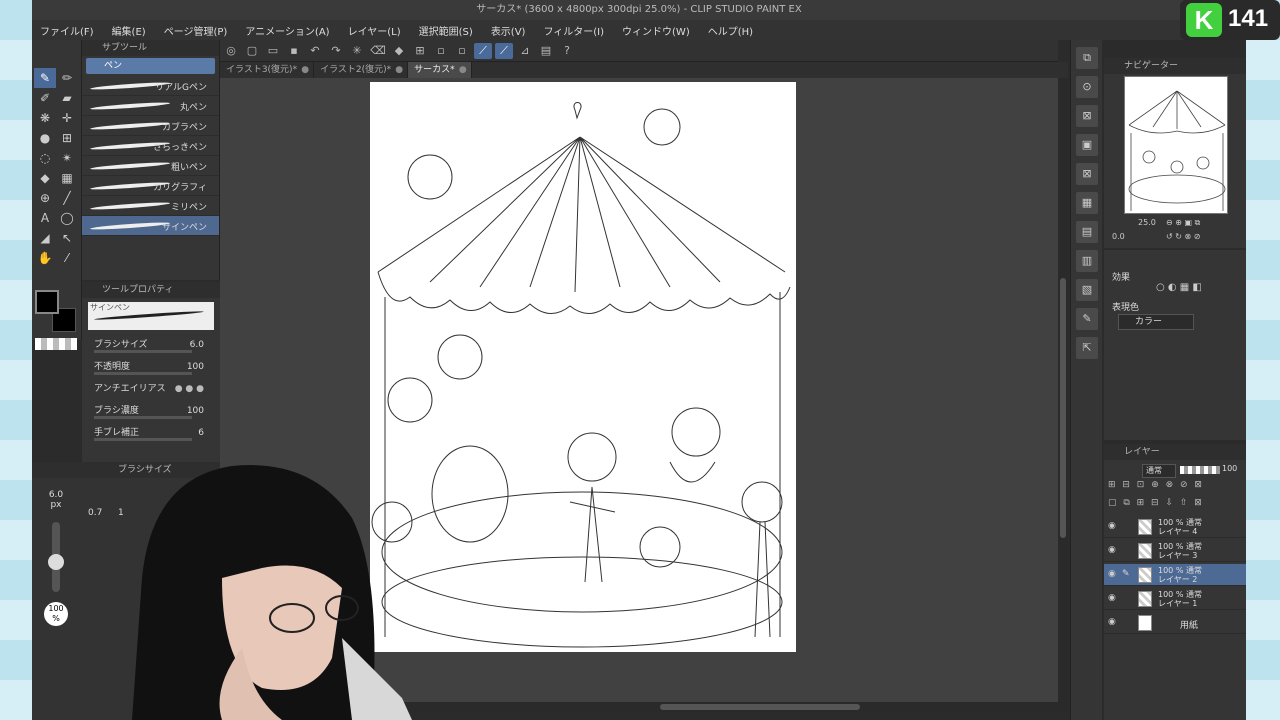  I want to click on brush-item: カリグラフィ, so click(150, 186).